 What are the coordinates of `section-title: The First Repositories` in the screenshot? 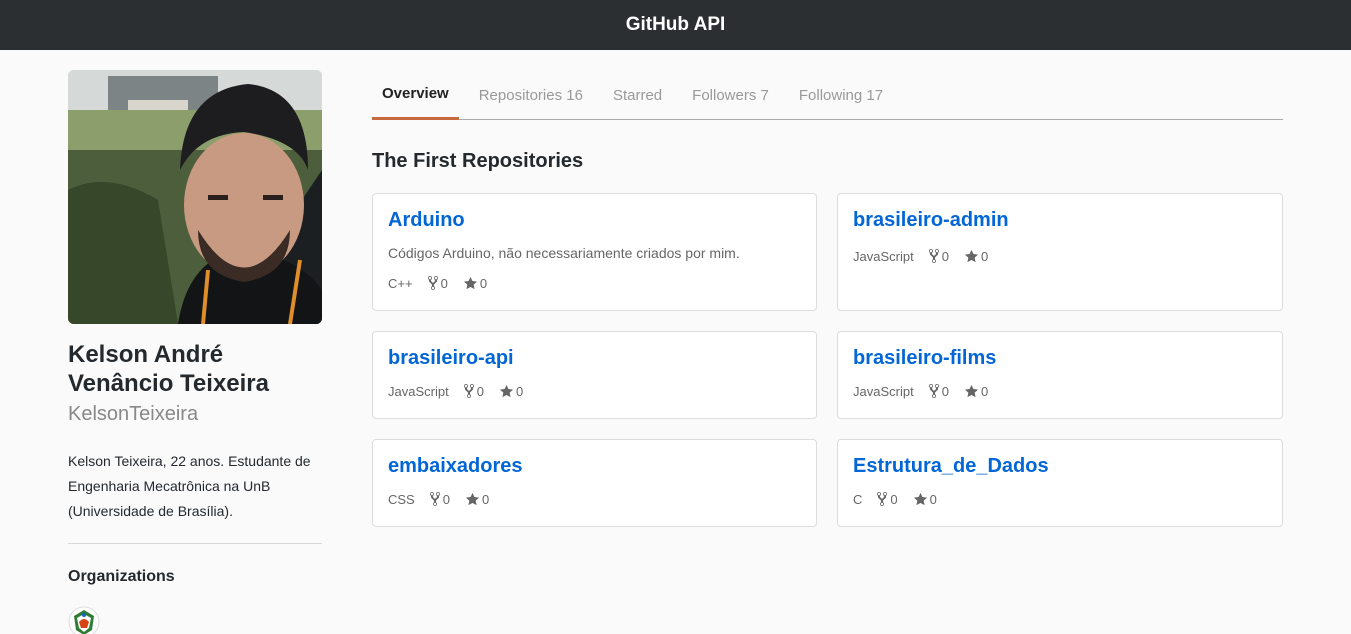 It's located at (478, 161).